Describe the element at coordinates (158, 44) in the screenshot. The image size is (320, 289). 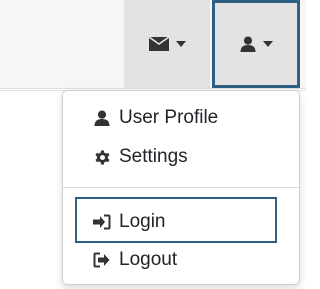
I see `envelope-icon` at that location.